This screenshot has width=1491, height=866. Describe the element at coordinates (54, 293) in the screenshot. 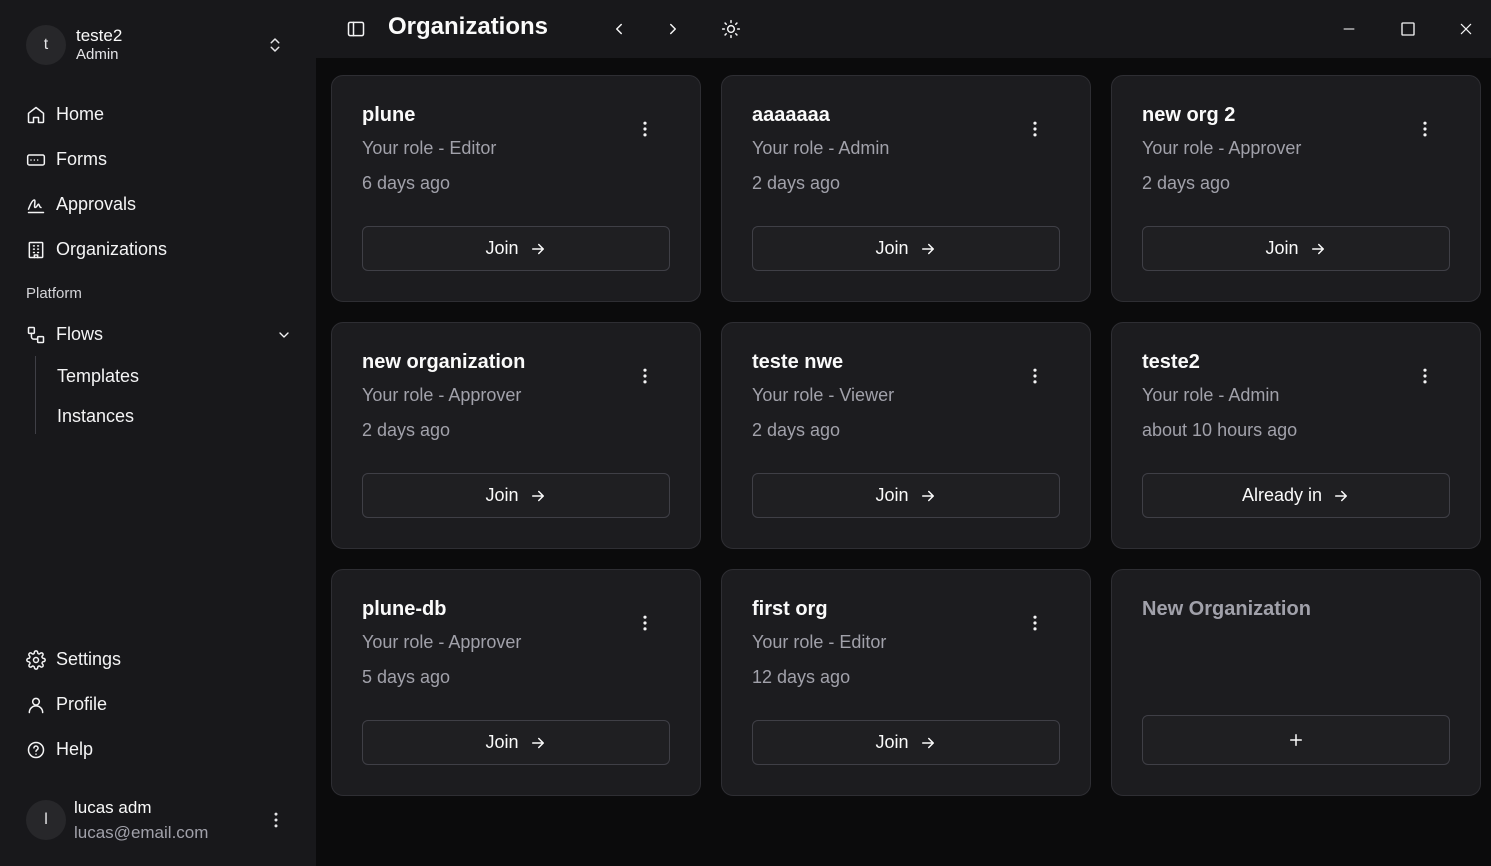

I see `section-label-platform: Platform` at that location.